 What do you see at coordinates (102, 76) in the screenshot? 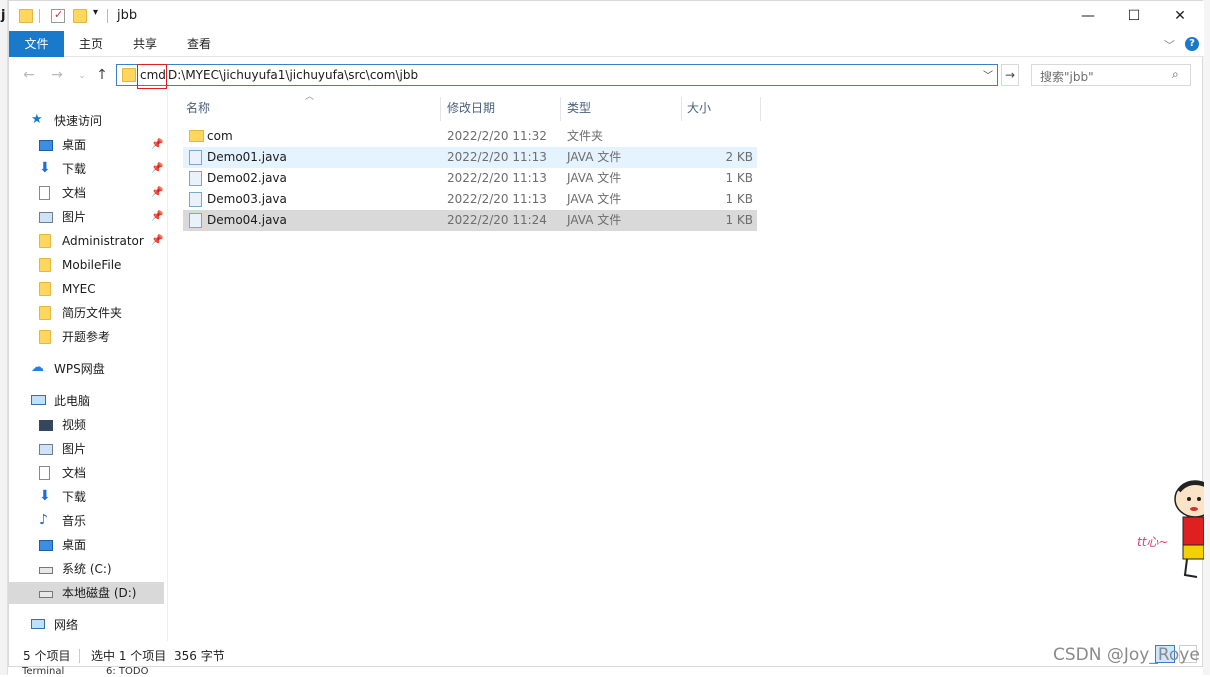
I see `up-arrow-icon: ↑` at bounding box center [102, 76].